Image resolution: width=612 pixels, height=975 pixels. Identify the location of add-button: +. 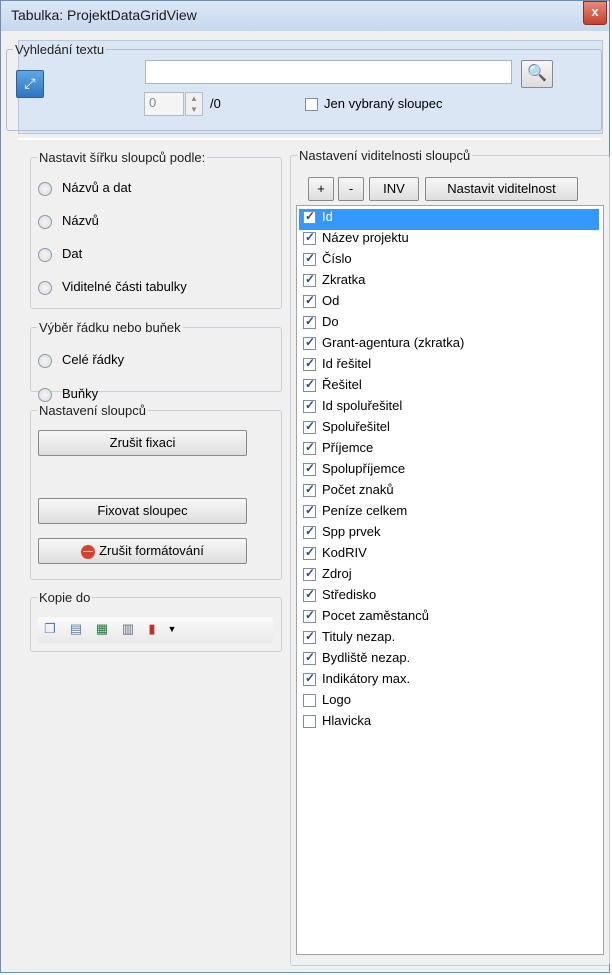
(321, 189).